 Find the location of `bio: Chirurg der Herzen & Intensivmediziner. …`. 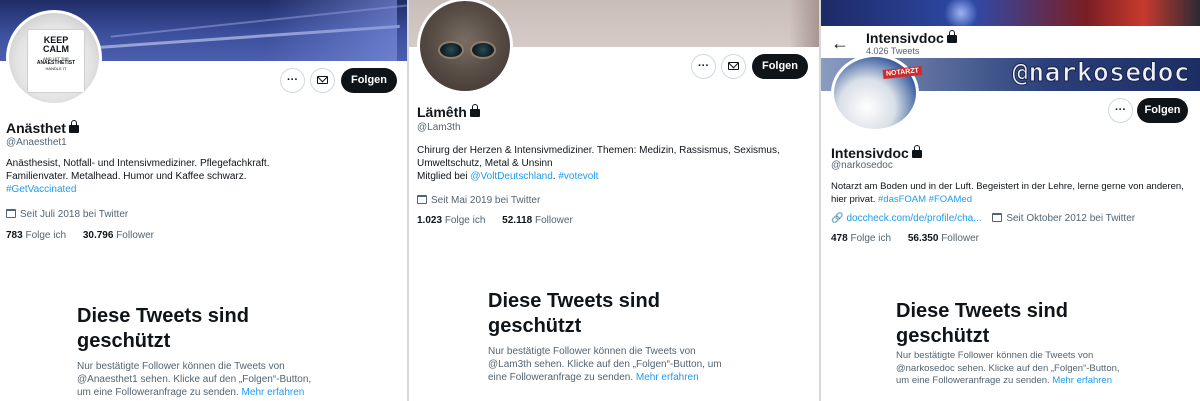

bio: Chirurg der Herzen & Intensivmediziner. … is located at coordinates (616, 163).